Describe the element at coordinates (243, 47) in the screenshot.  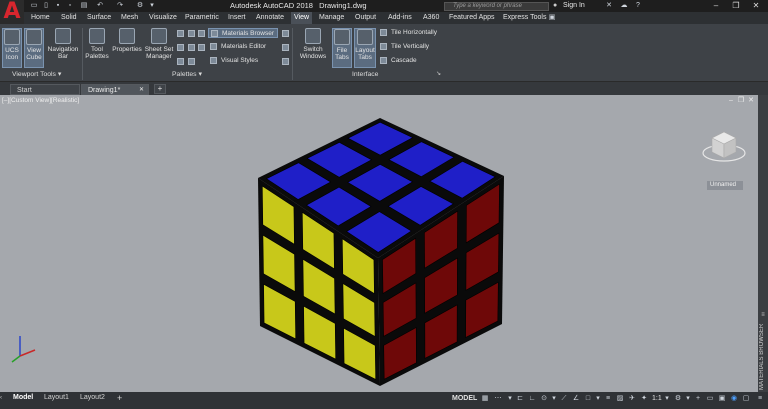
I see `materials-editor-button: Materials Editor` at that location.